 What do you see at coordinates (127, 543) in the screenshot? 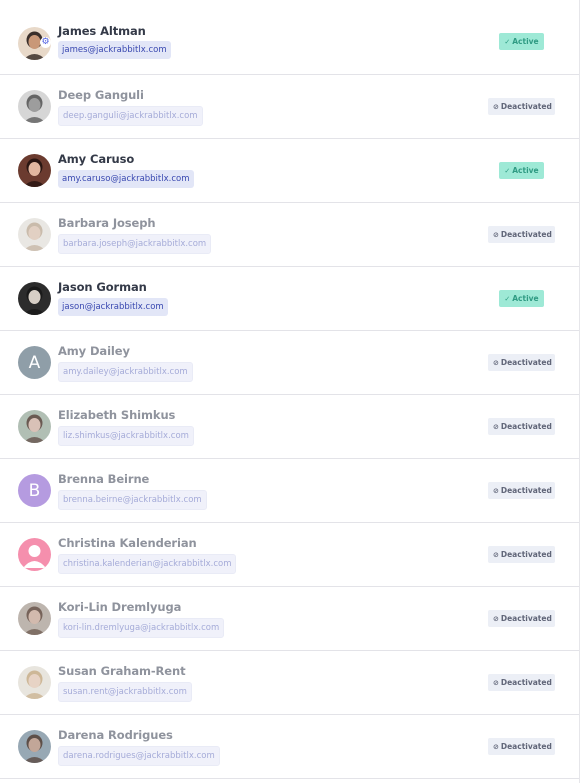
I see `user-name: Christina Kalenderian` at bounding box center [127, 543].